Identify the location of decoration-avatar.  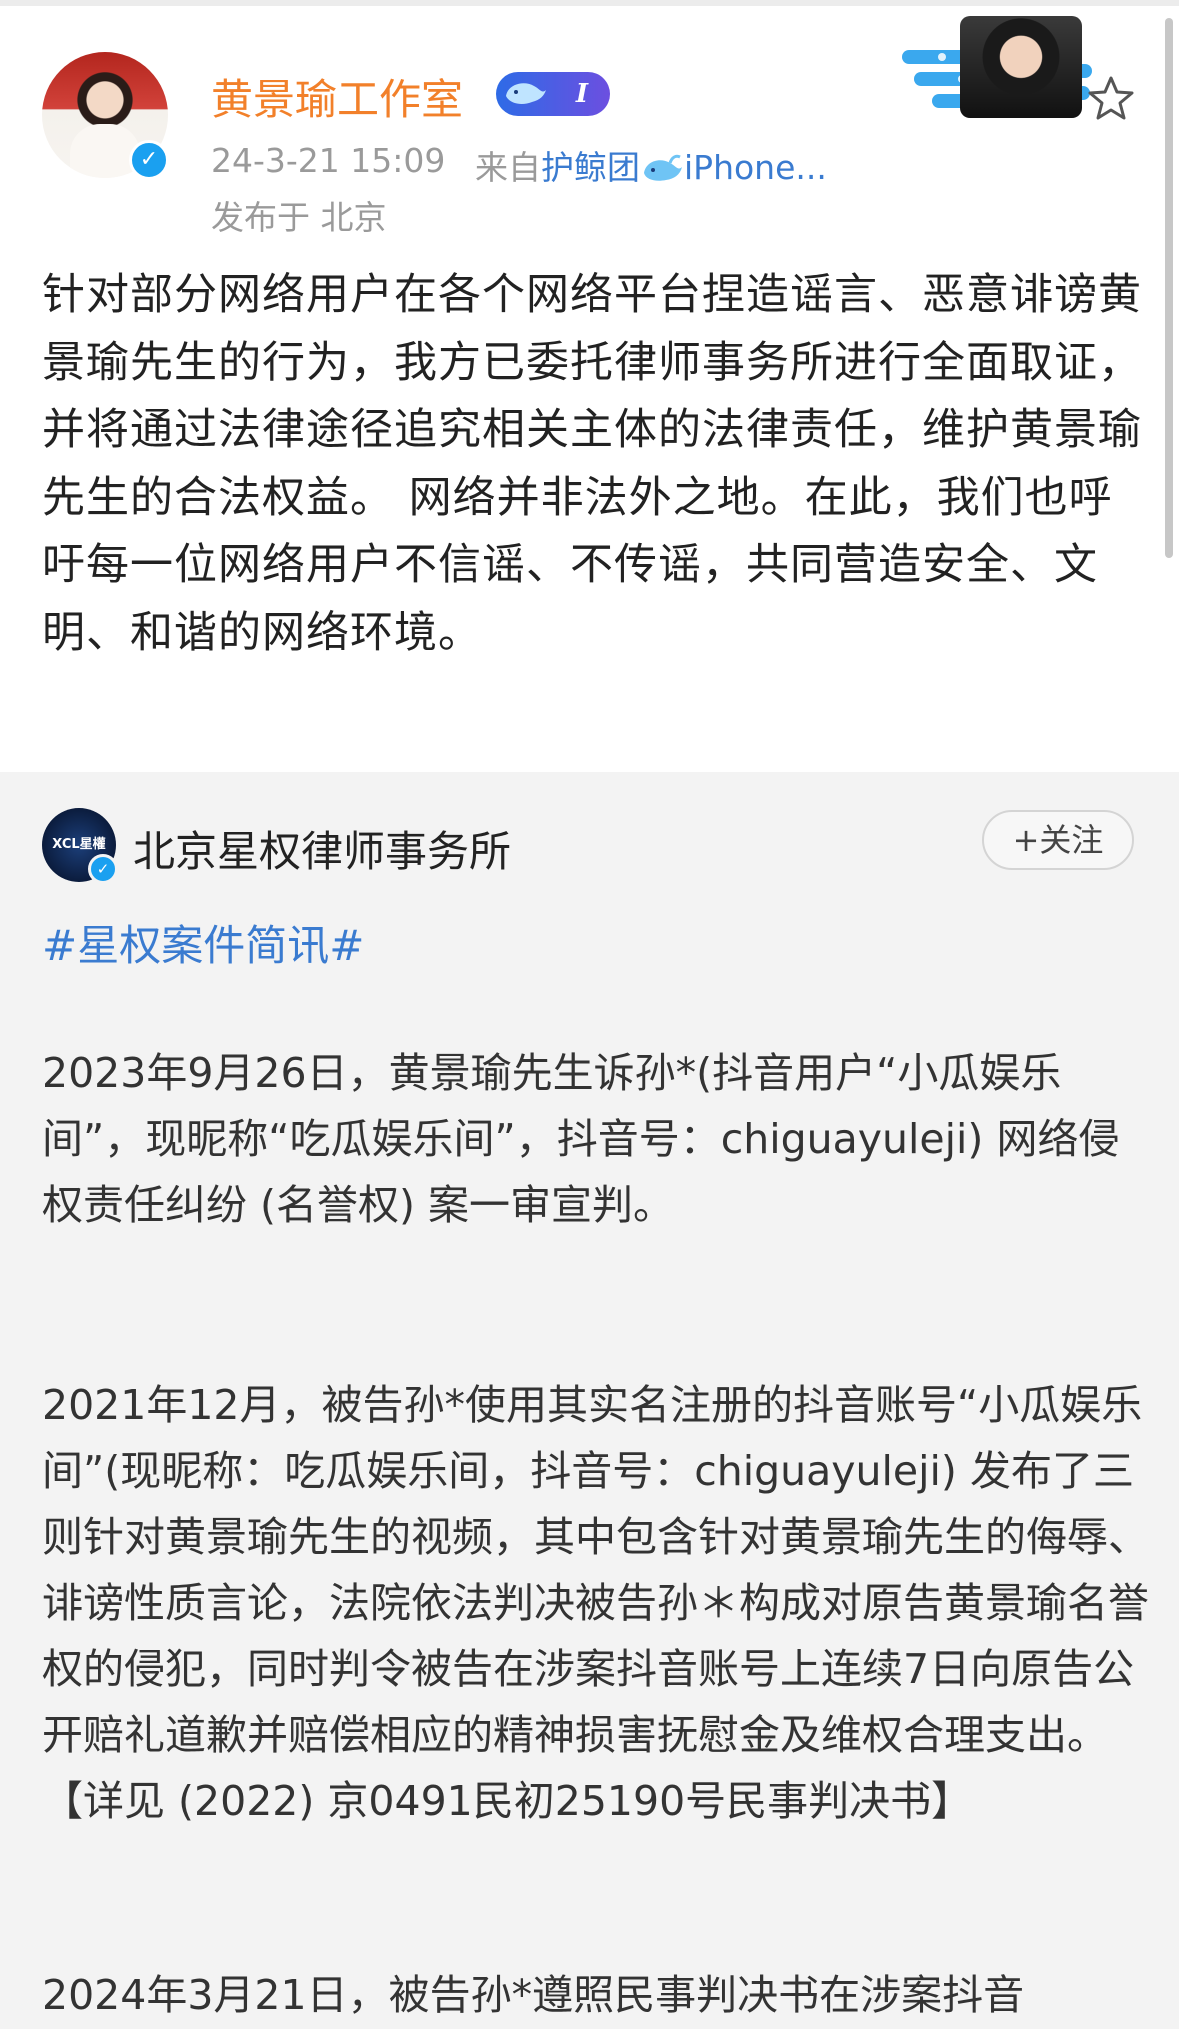
(1021, 67).